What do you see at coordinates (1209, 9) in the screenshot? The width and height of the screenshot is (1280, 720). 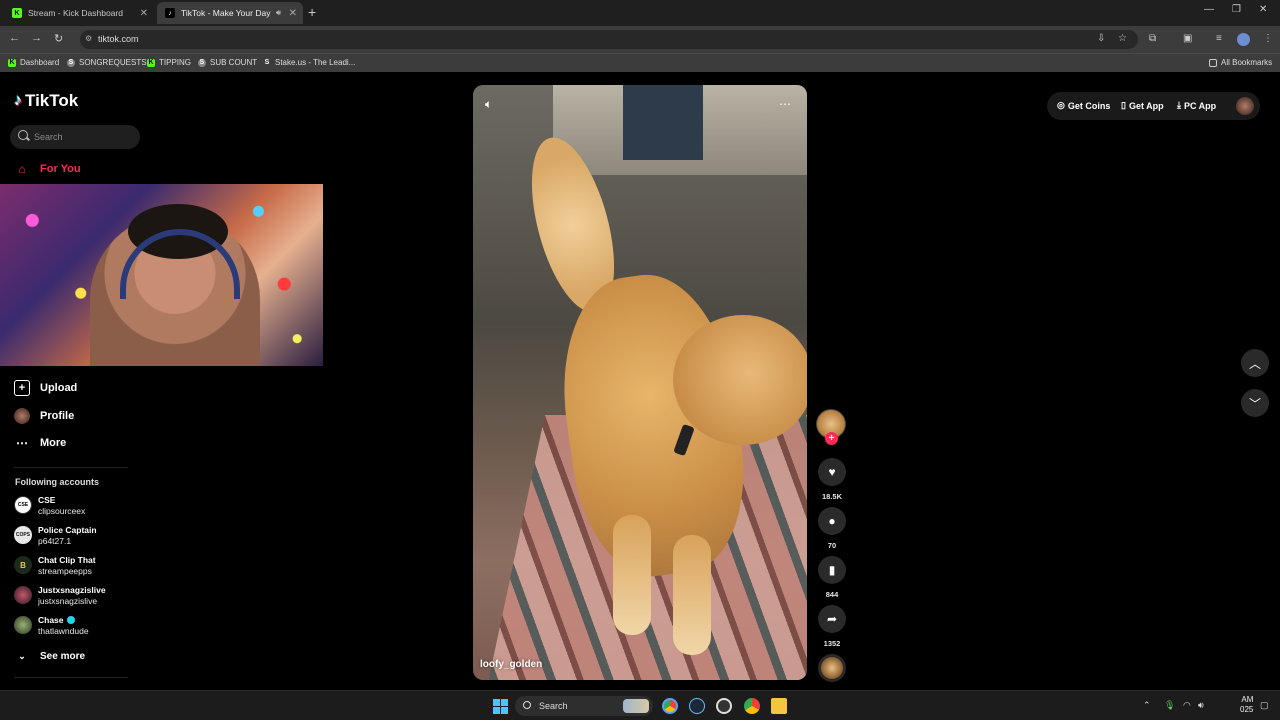 I see `minimize-icon: —` at bounding box center [1209, 9].